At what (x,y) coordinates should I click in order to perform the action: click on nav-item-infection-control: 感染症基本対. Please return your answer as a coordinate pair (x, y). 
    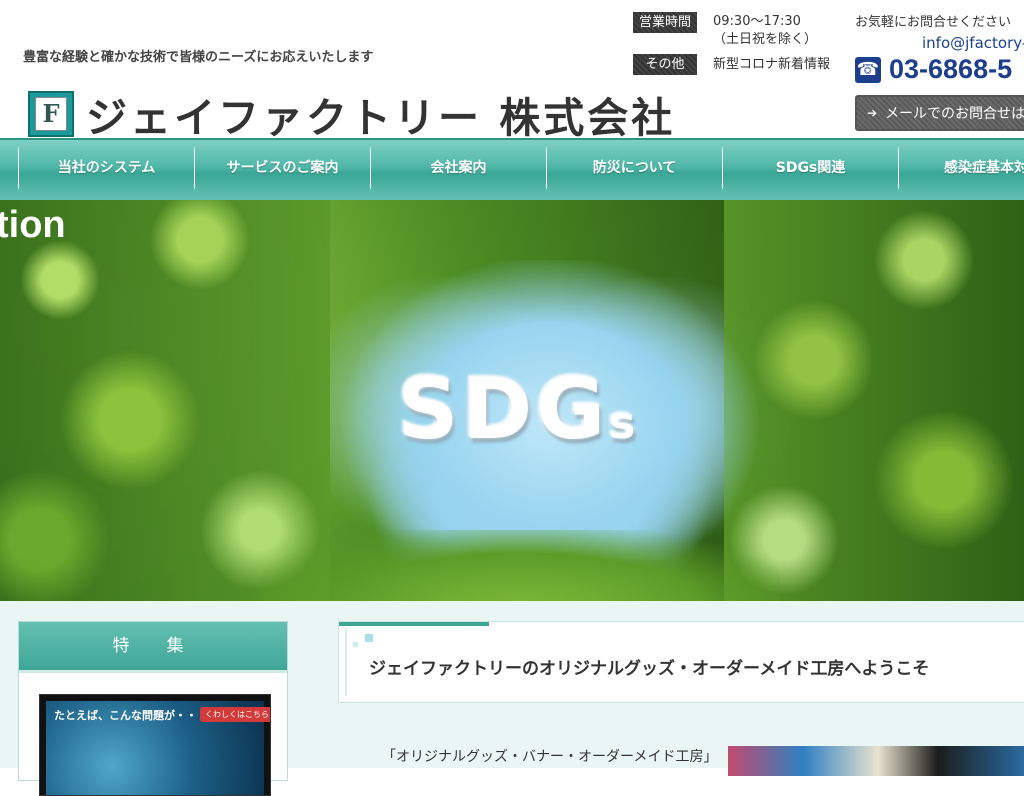
    Looking at the image, I should click on (961, 168).